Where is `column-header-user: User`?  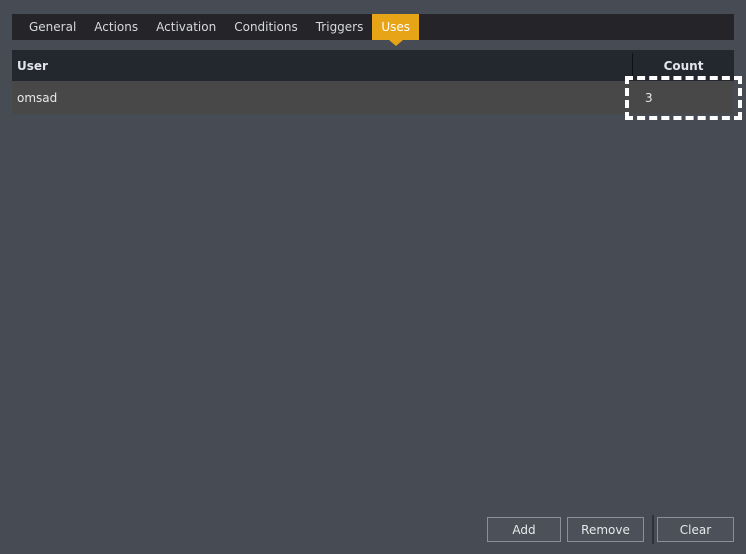 column-header-user: User is located at coordinates (322, 65).